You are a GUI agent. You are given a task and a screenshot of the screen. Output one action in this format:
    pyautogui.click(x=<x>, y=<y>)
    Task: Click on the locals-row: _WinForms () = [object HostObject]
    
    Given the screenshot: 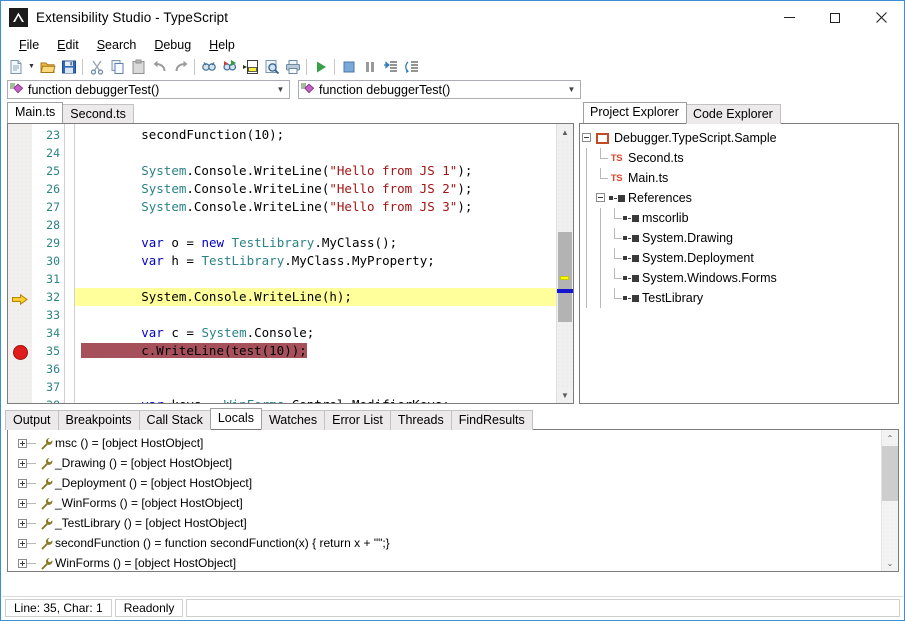 What is the action you would take?
    pyautogui.click(x=444, y=503)
    